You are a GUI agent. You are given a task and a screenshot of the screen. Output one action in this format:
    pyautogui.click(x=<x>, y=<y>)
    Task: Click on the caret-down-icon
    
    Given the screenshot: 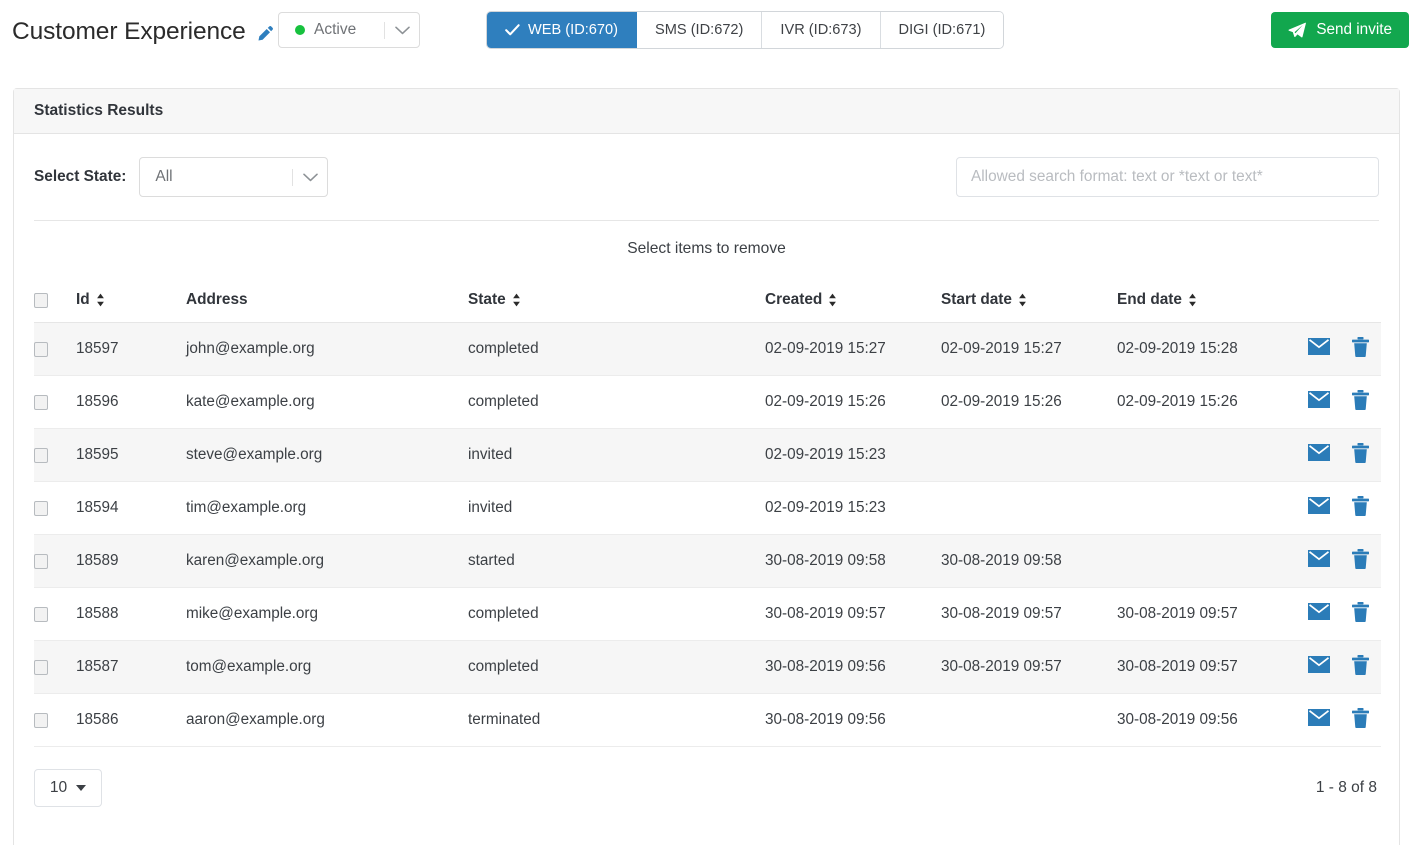 What is the action you would take?
    pyautogui.click(x=81, y=788)
    